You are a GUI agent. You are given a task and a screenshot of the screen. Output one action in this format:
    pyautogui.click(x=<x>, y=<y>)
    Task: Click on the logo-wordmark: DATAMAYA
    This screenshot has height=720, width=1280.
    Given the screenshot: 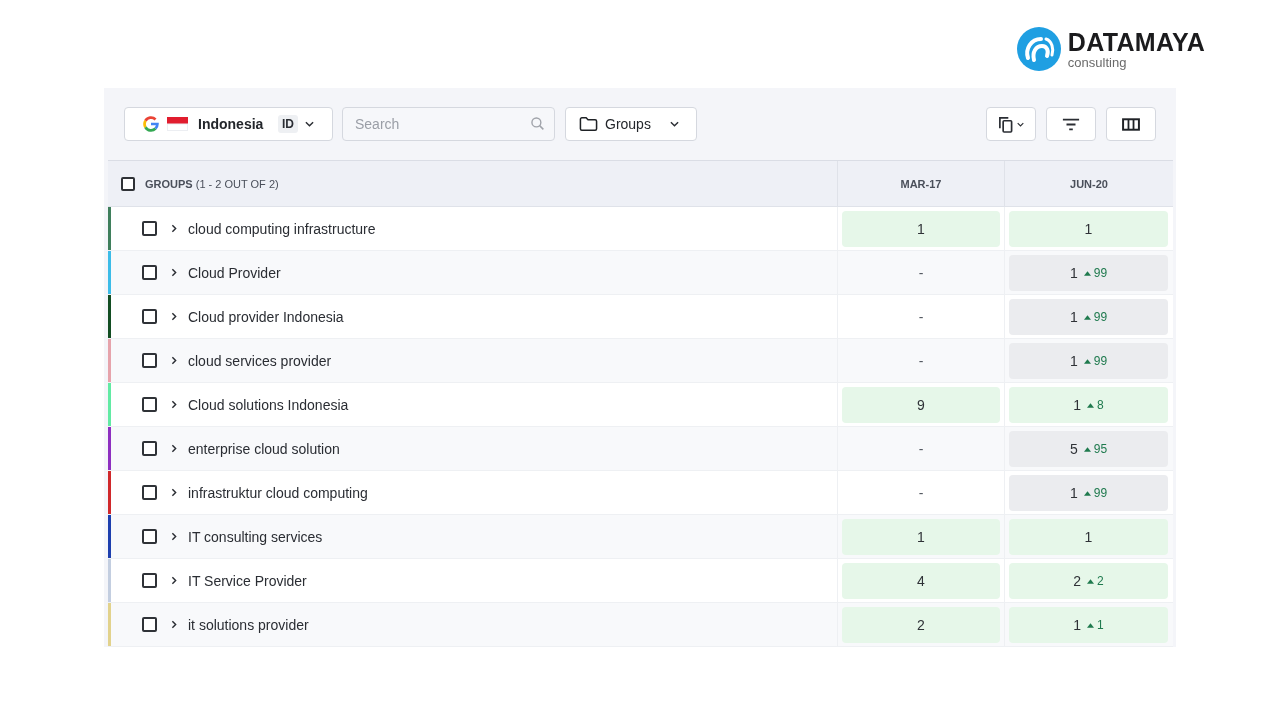 What is the action you would take?
    pyautogui.click(x=1136, y=42)
    